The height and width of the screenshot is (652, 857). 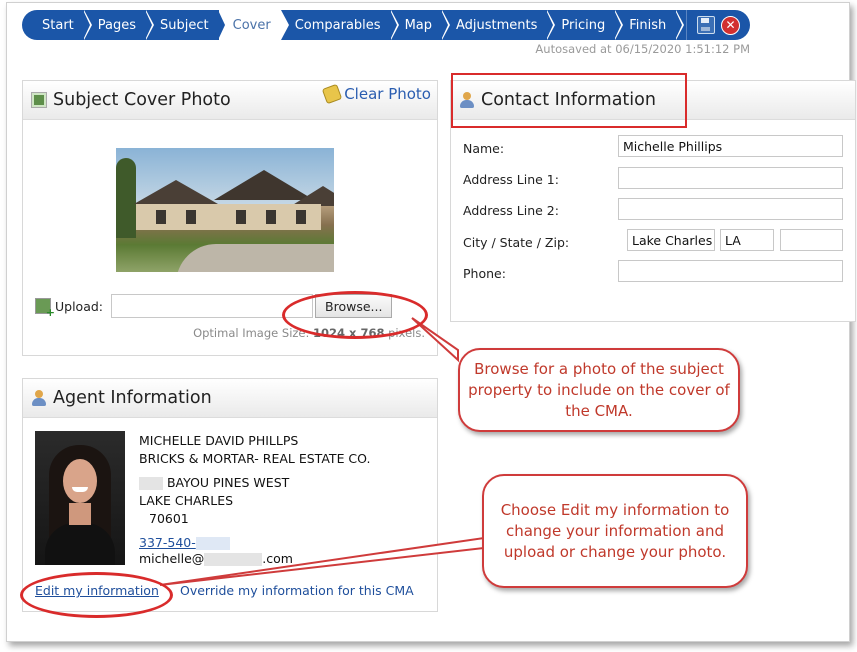 I want to click on nav-step-label: Cover, so click(x=251, y=25).